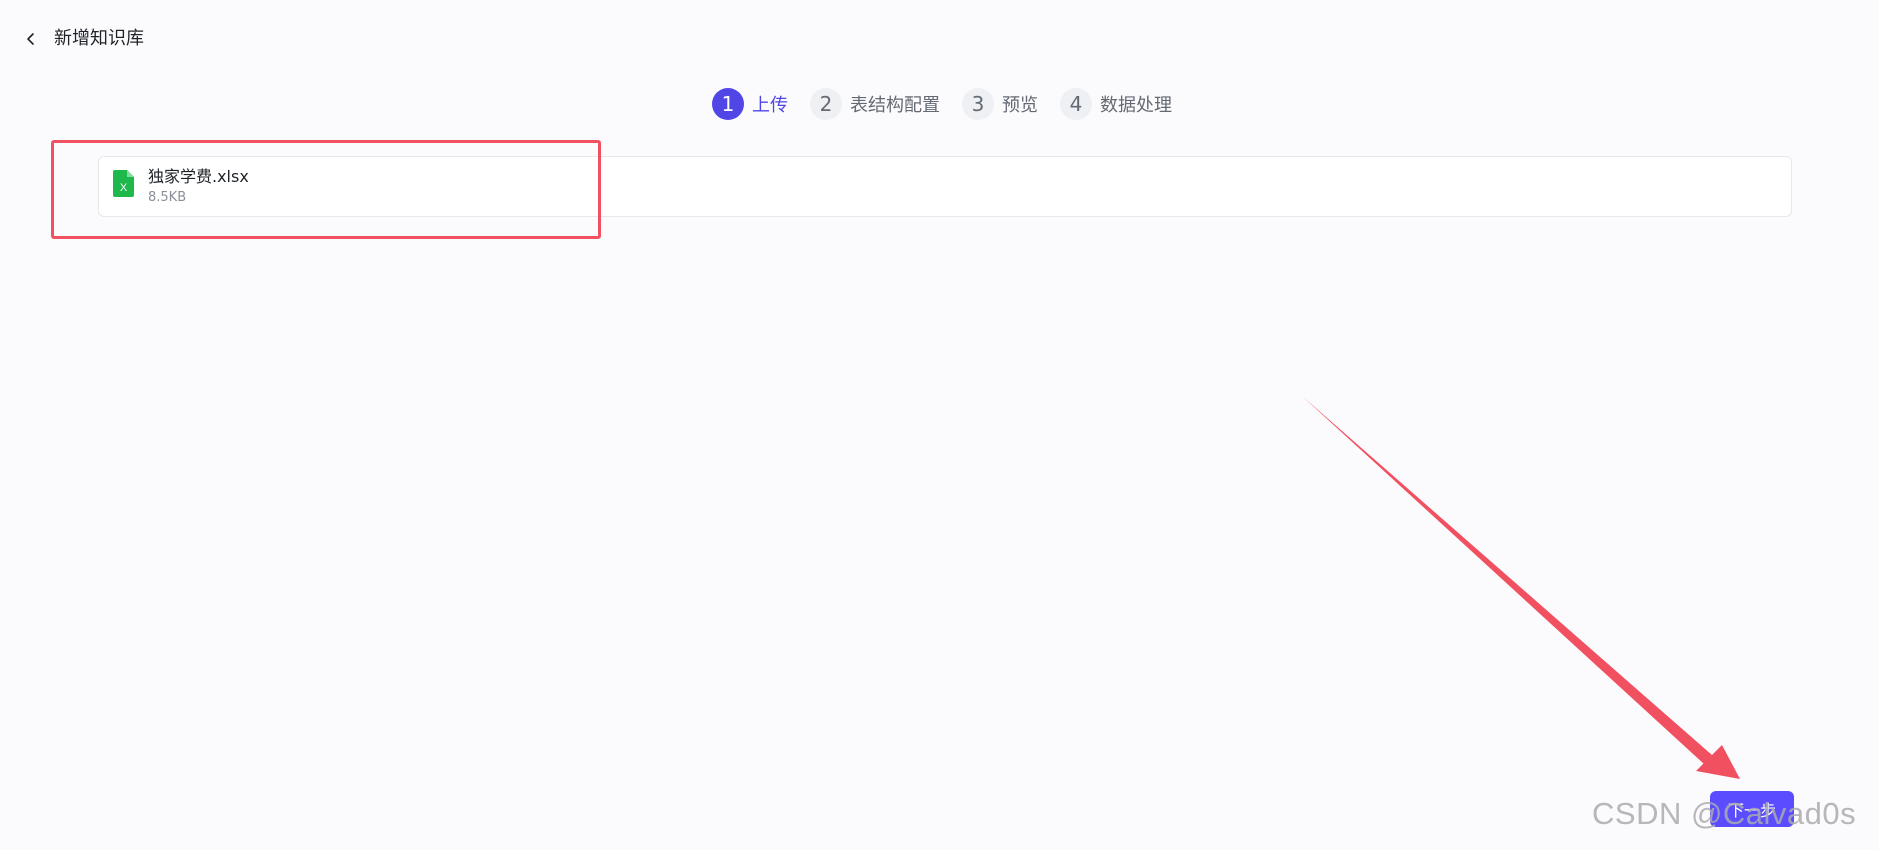  I want to click on chevron-left-icon, so click(30, 39).